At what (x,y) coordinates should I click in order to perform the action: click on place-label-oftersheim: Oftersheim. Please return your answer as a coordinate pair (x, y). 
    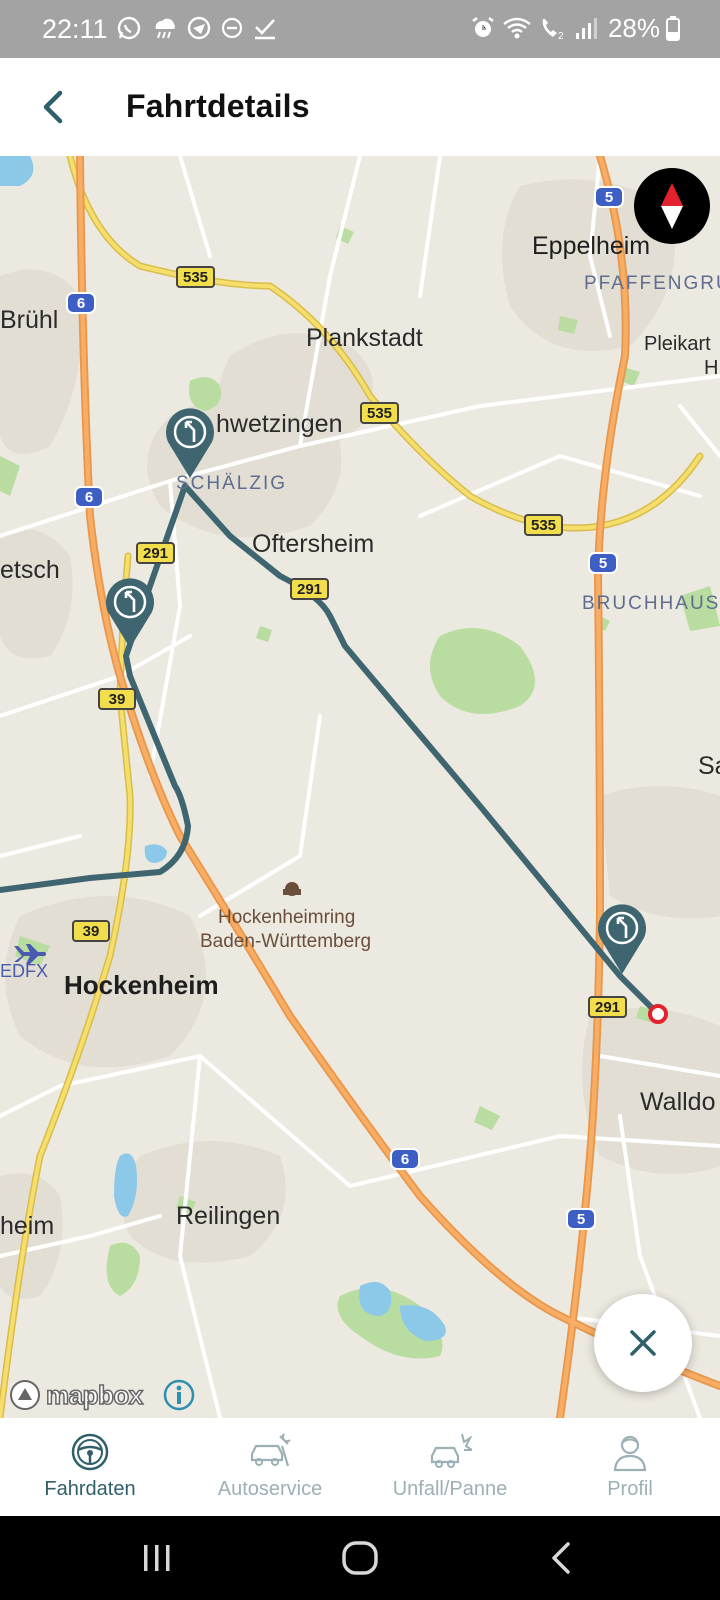
    Looking at the image, I should click on (313, 544).